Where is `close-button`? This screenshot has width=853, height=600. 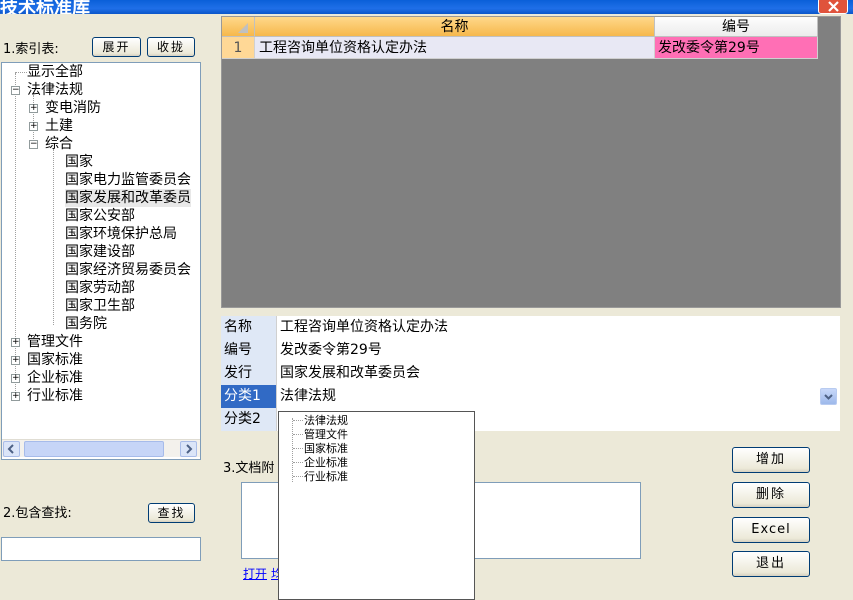 close-button is located at coordinates (833, 7).